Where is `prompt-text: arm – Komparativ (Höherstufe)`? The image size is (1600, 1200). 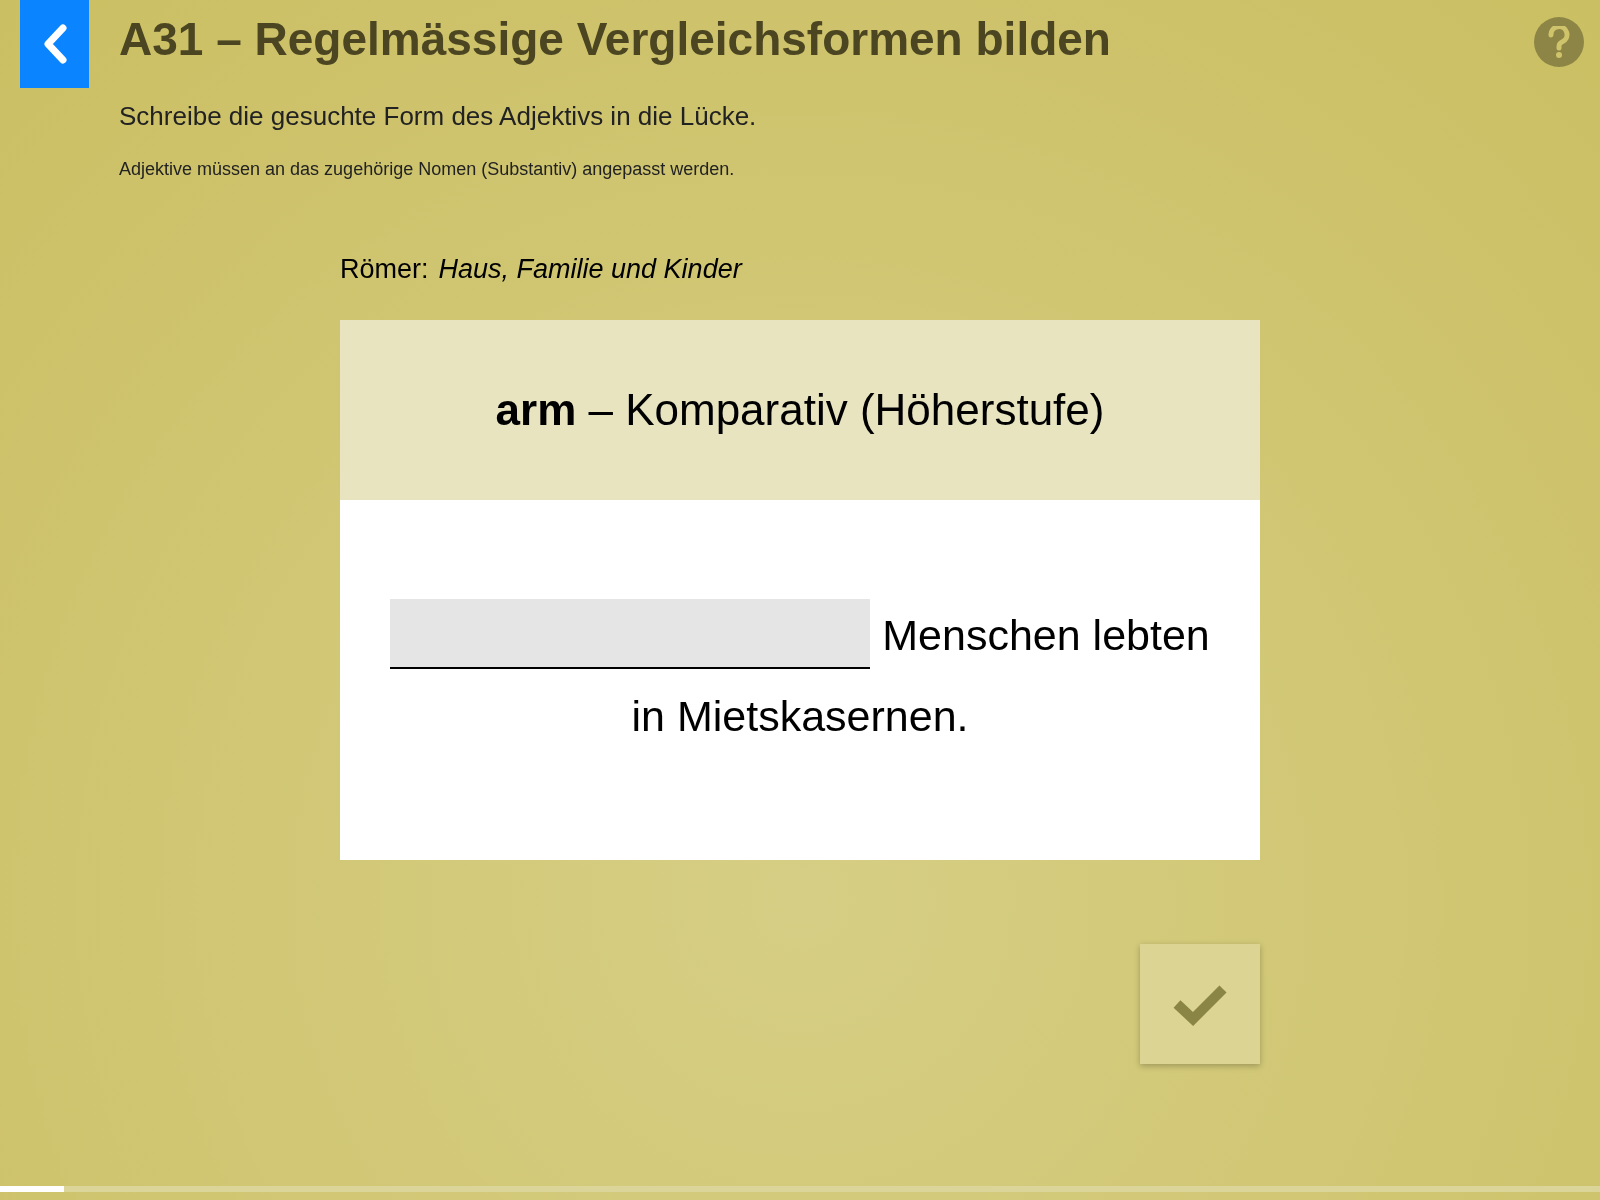
prompt-text: arm – Komparativ (Höherstufe) is located at coordinates (800, 409).